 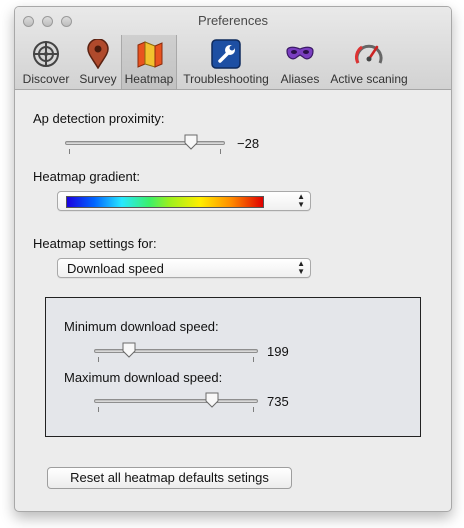 I want to click on ap-detection-value: −28, so click(x=248, y=143).